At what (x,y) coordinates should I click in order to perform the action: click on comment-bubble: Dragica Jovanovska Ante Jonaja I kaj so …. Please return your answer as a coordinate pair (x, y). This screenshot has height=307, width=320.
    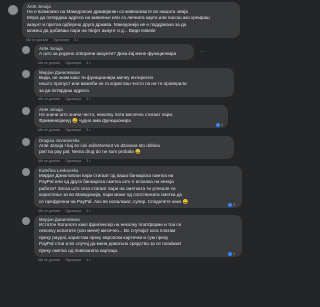
    Looking at the image, I should click on (134, 147).